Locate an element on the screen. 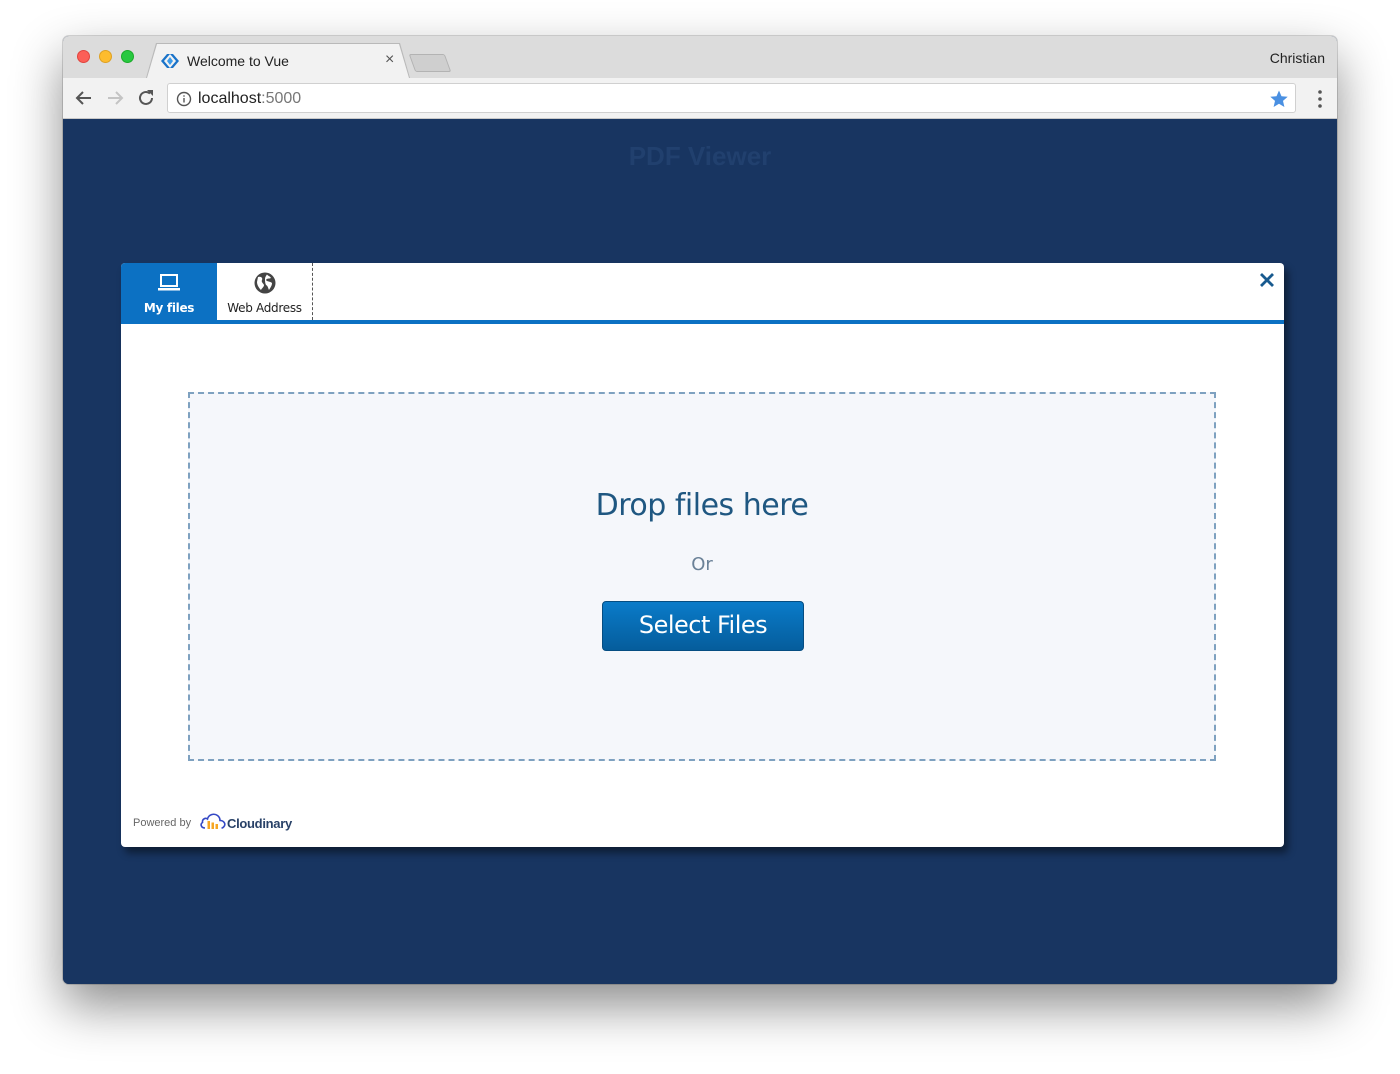  globe-icon is located at coordinates (265, 283).